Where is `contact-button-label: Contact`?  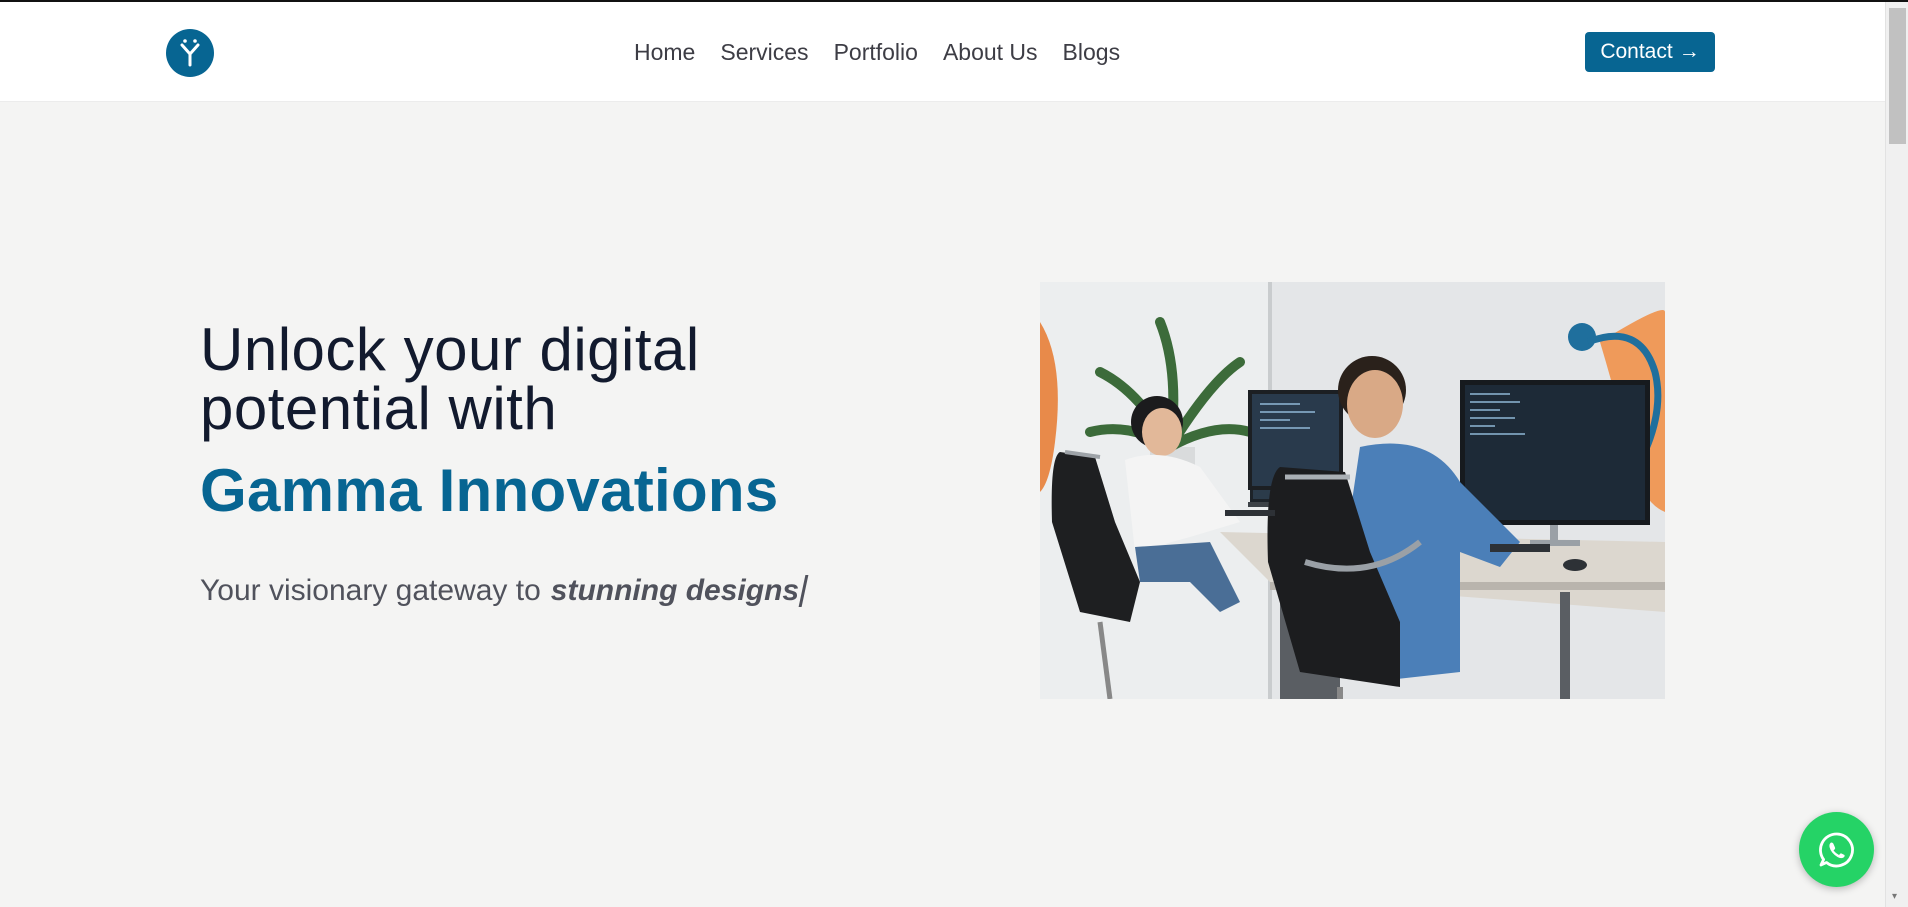 contact-button-label: Contact is located at coordinates (1636, 51).